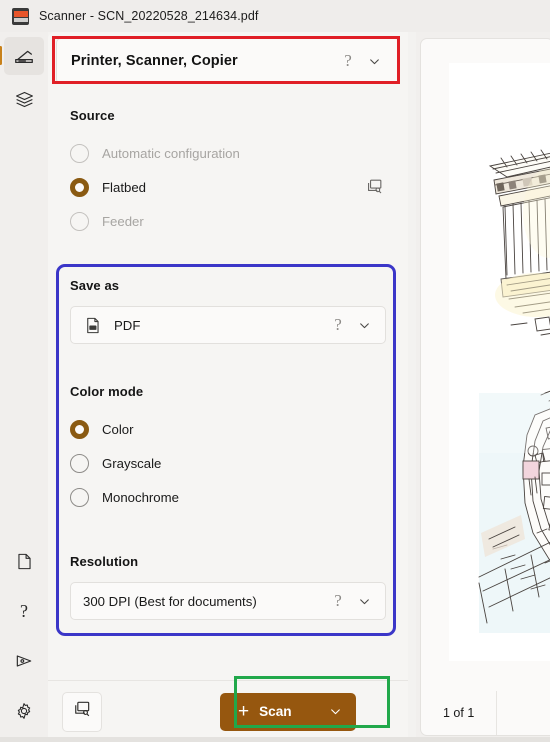 This screenshot has width=550, height=742. What do you see at coordinates (228, 221) in the screenshot?
I see `source-option-feeder: Feeder` at bounding box center [228, 221].